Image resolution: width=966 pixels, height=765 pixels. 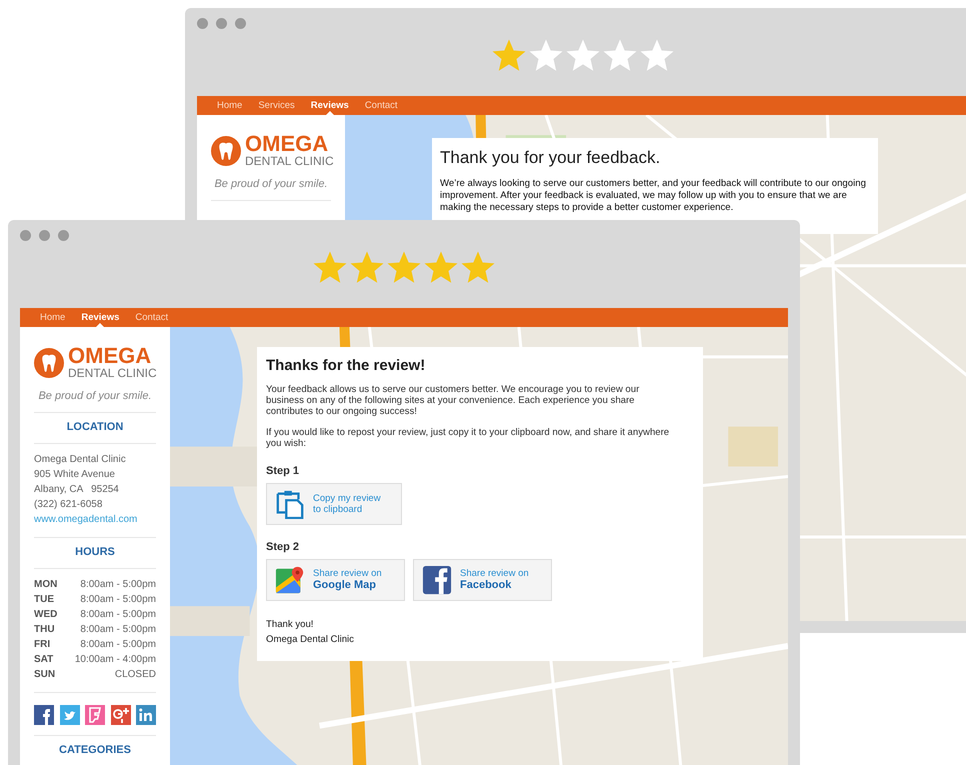 What do you see at coordinates (335, 580) in the screenshot?
I see `share-button: Share review on Google Map` at bounding box center [335, 580].